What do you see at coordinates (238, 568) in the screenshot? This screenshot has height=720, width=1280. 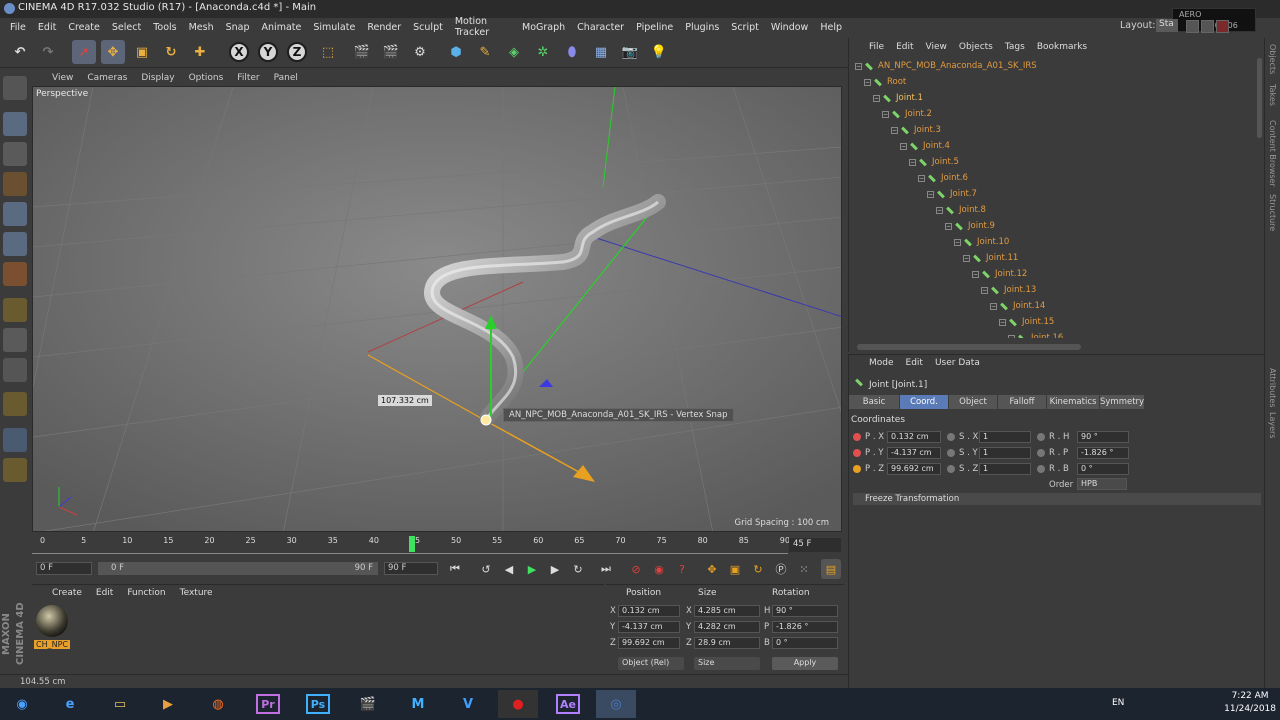 I see `preview-range-slider: 0 F 90 F` at bounding box center [238, 568].